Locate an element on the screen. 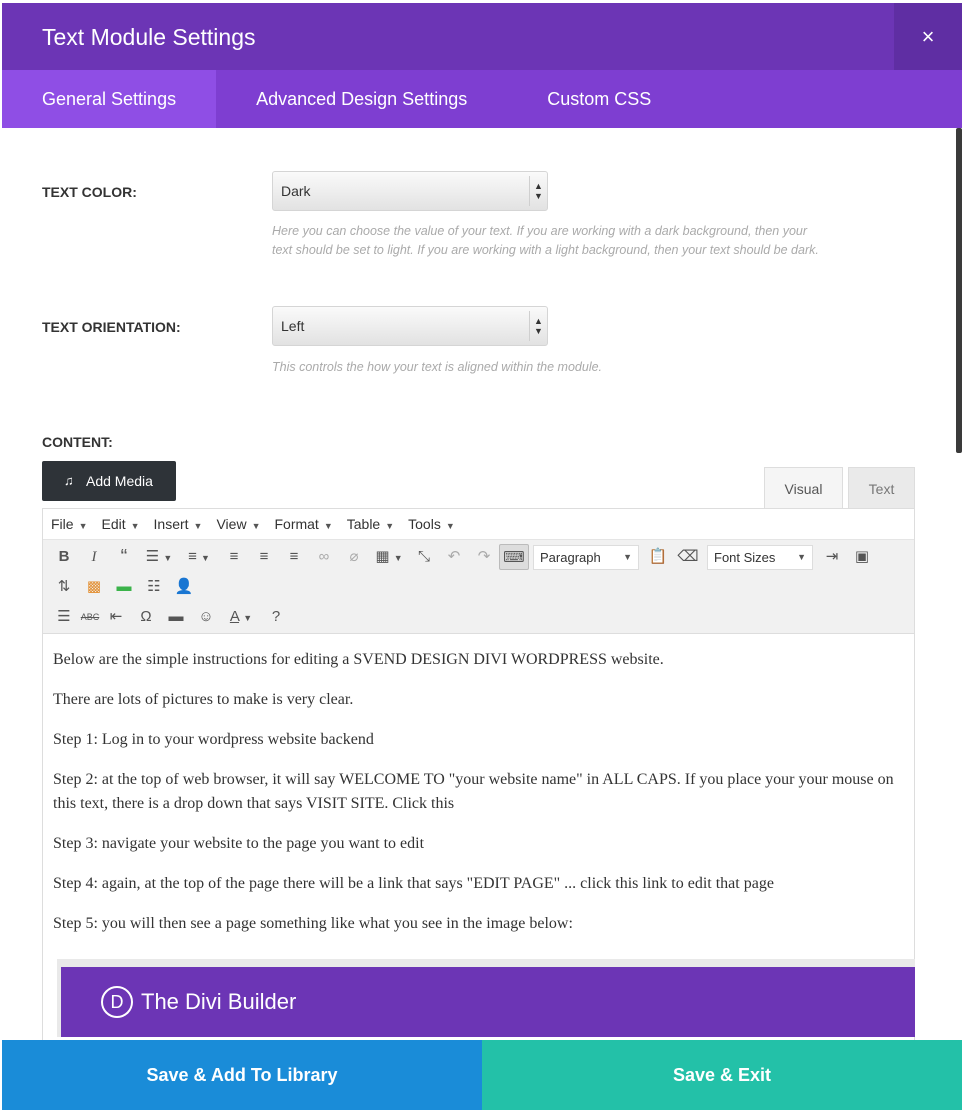 The width and height of the screenshot is (964, 1110). horizontal-line-icon: ▬ is located at coordinates (176, 617).